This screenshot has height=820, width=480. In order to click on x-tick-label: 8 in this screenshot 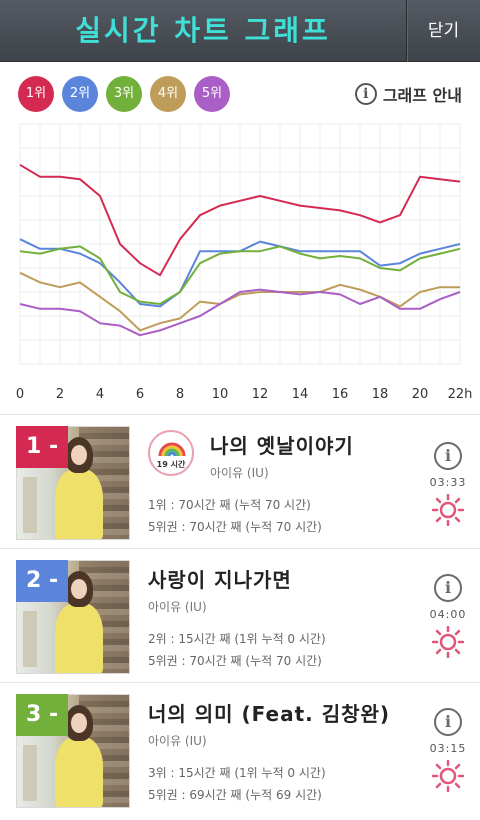, I will do `click(180, 394)`.